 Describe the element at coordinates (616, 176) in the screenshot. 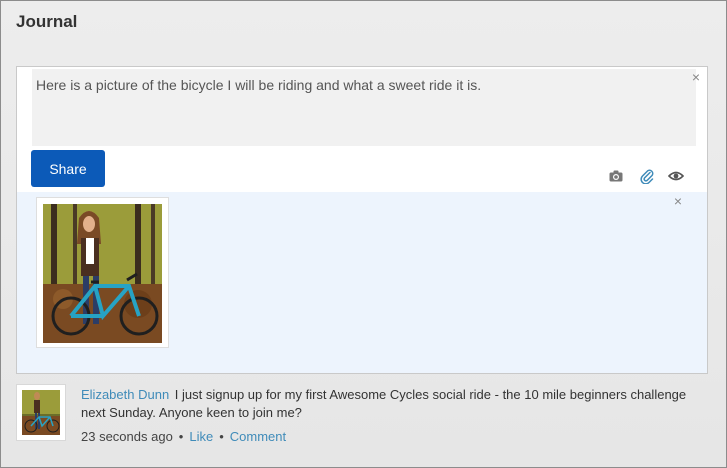

I see `camera-icon` at that location.